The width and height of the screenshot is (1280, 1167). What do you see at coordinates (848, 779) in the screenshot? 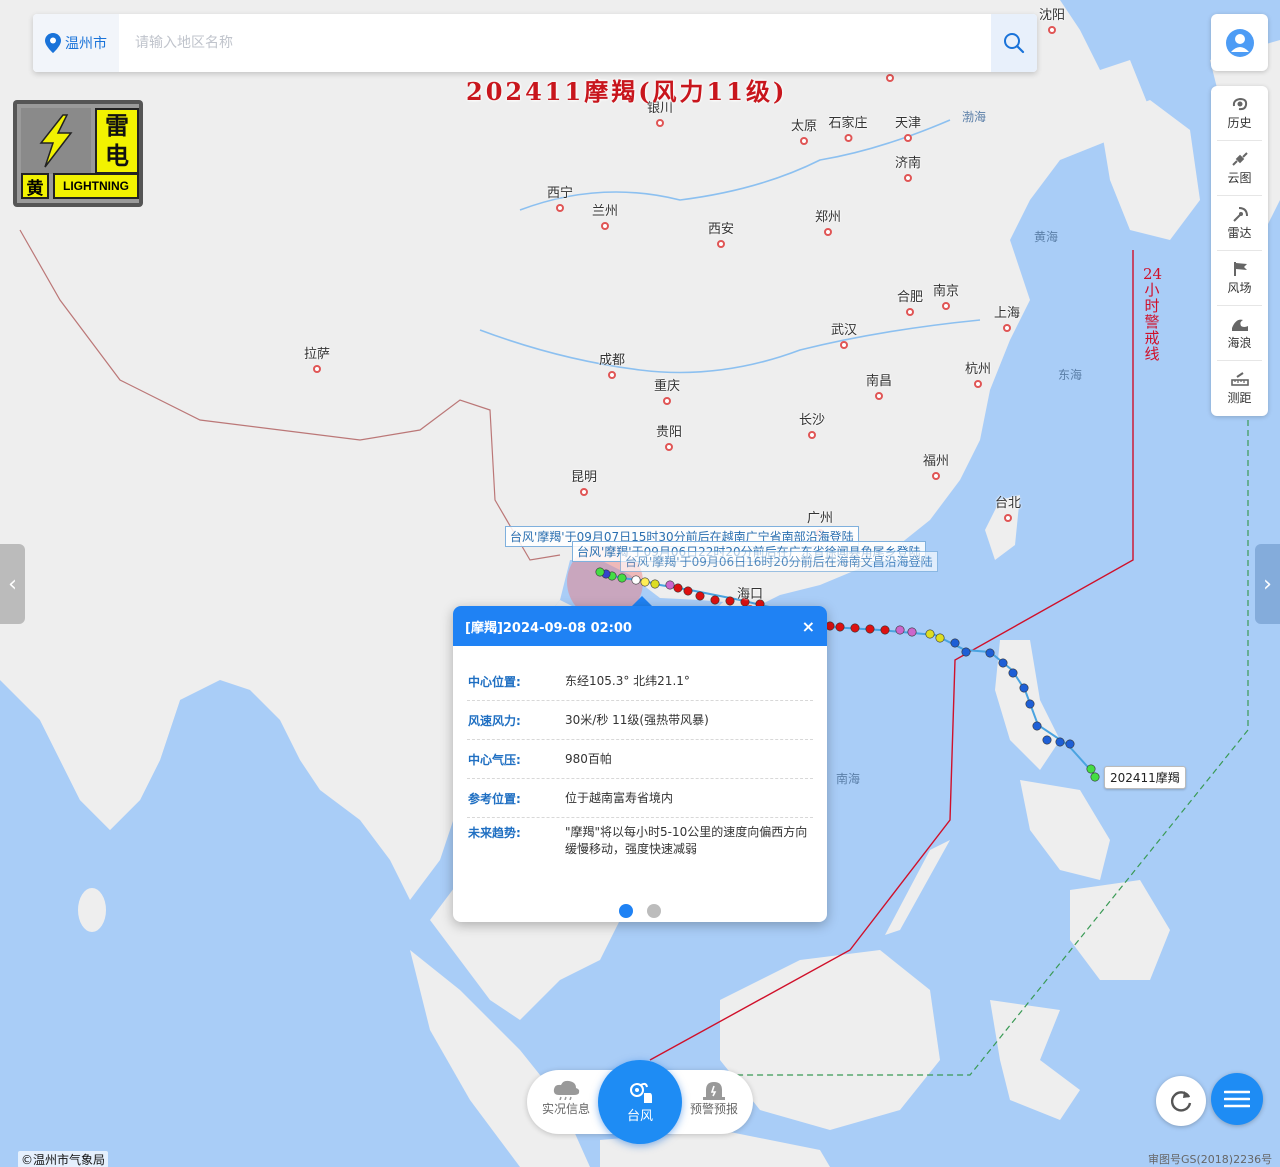
I see `sea-label: 南海` at bounding box center [848, 779].